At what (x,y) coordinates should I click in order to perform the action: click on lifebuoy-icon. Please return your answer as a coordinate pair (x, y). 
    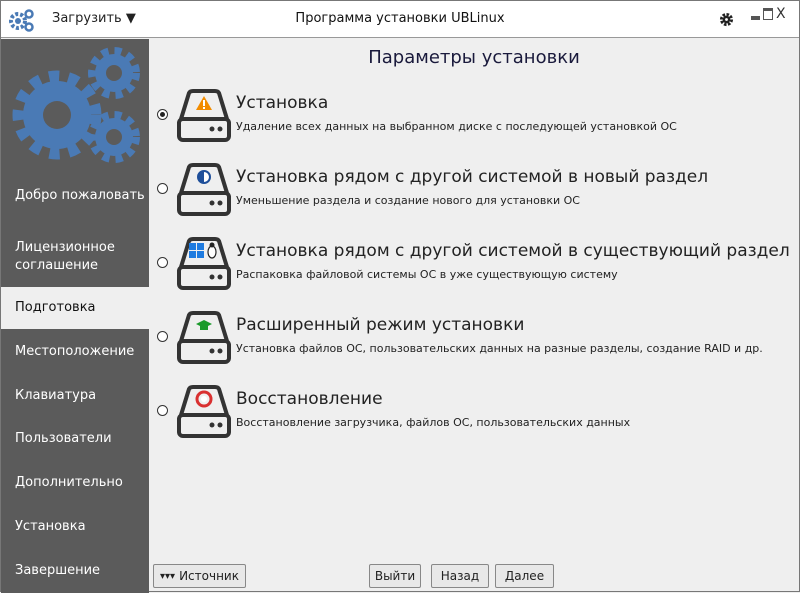
    Looking at the image, I should click on (204, 399).